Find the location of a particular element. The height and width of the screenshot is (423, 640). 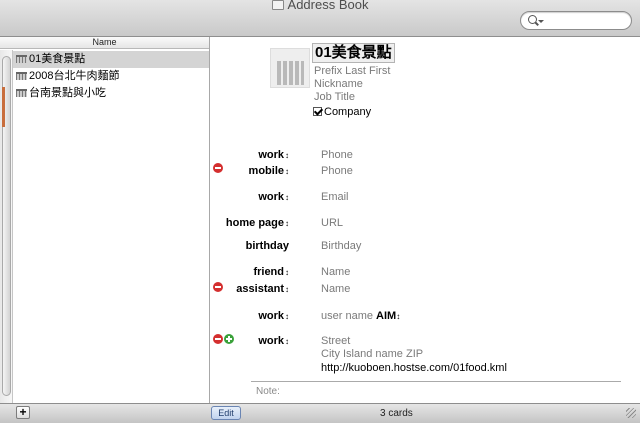

address-field: work↕ Street is located at coordinates (411, 342).